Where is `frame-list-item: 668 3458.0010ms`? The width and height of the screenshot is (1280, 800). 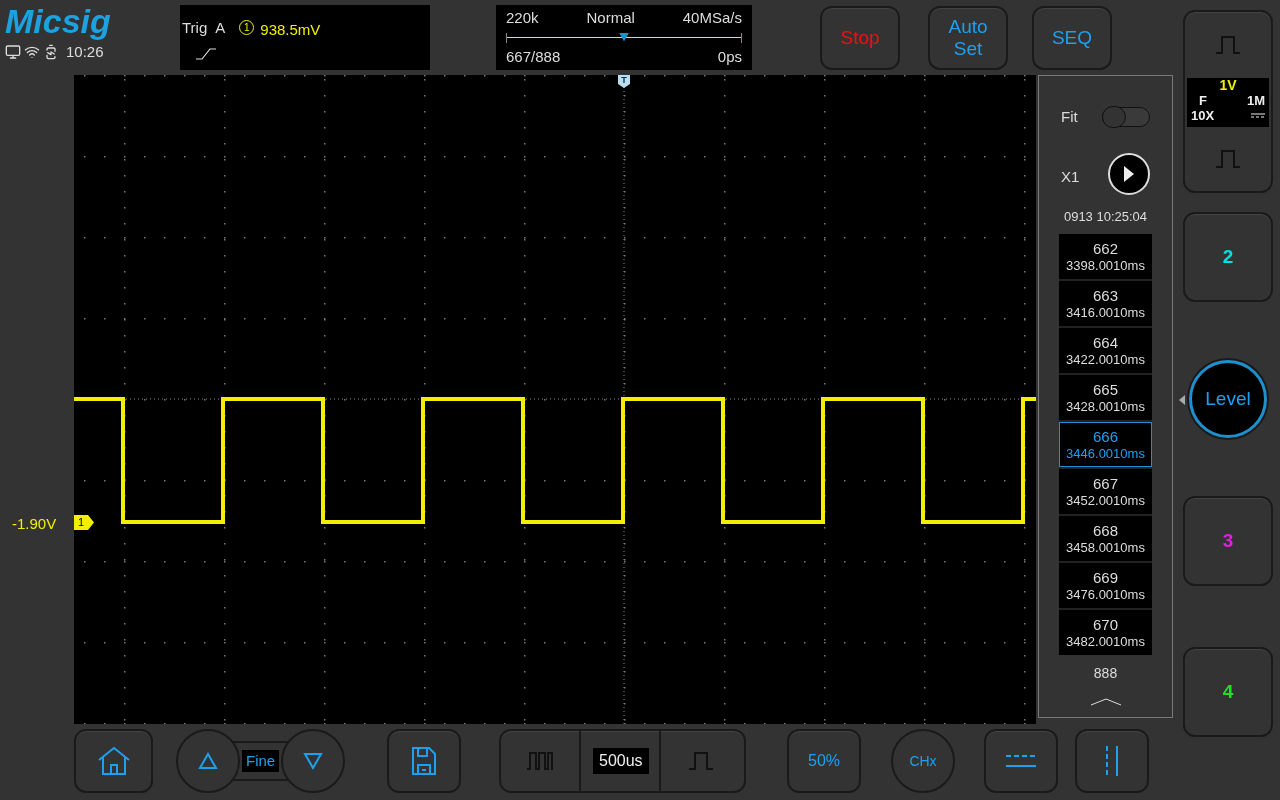
frame-list-item: 668 3458.0010ms is located at coordinates (1105, 538).